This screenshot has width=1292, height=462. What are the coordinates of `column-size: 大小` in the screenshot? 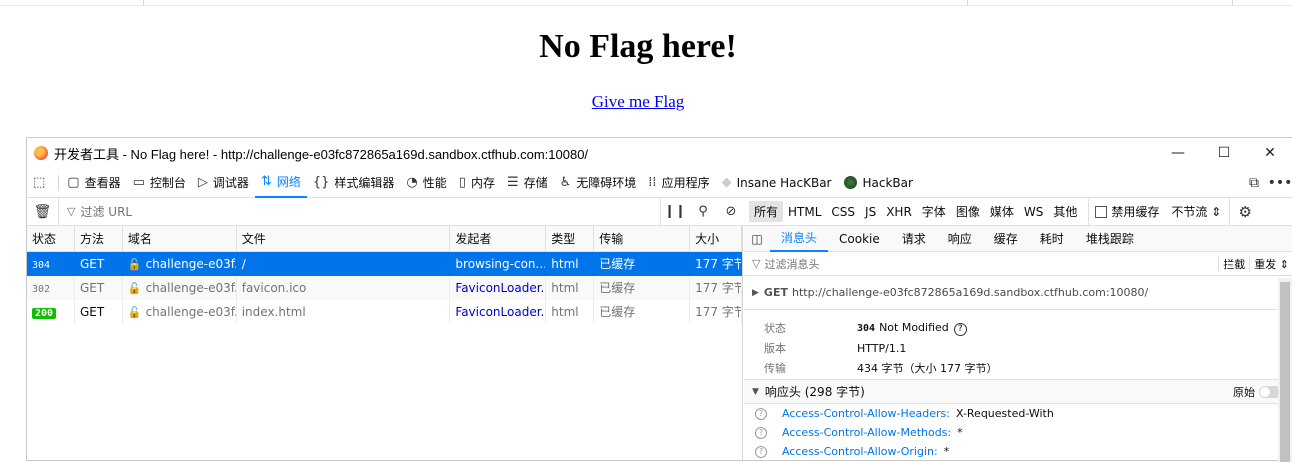 It's located at (716, 238).